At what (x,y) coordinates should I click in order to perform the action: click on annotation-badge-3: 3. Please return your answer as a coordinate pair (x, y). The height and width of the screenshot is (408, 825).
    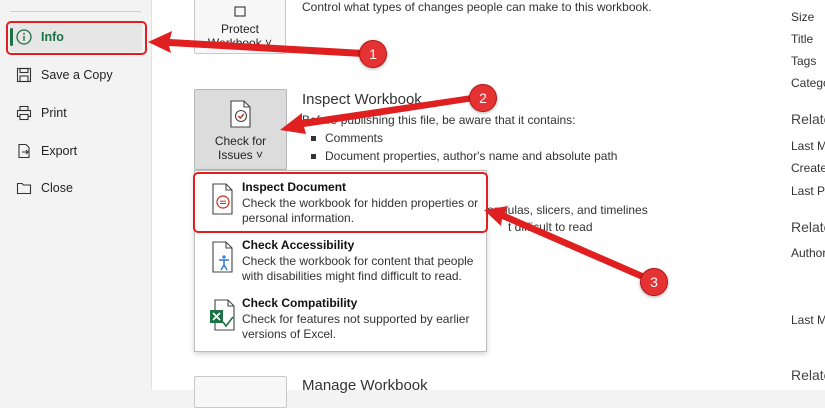
    Looking at the image, I should click on (654, 282).